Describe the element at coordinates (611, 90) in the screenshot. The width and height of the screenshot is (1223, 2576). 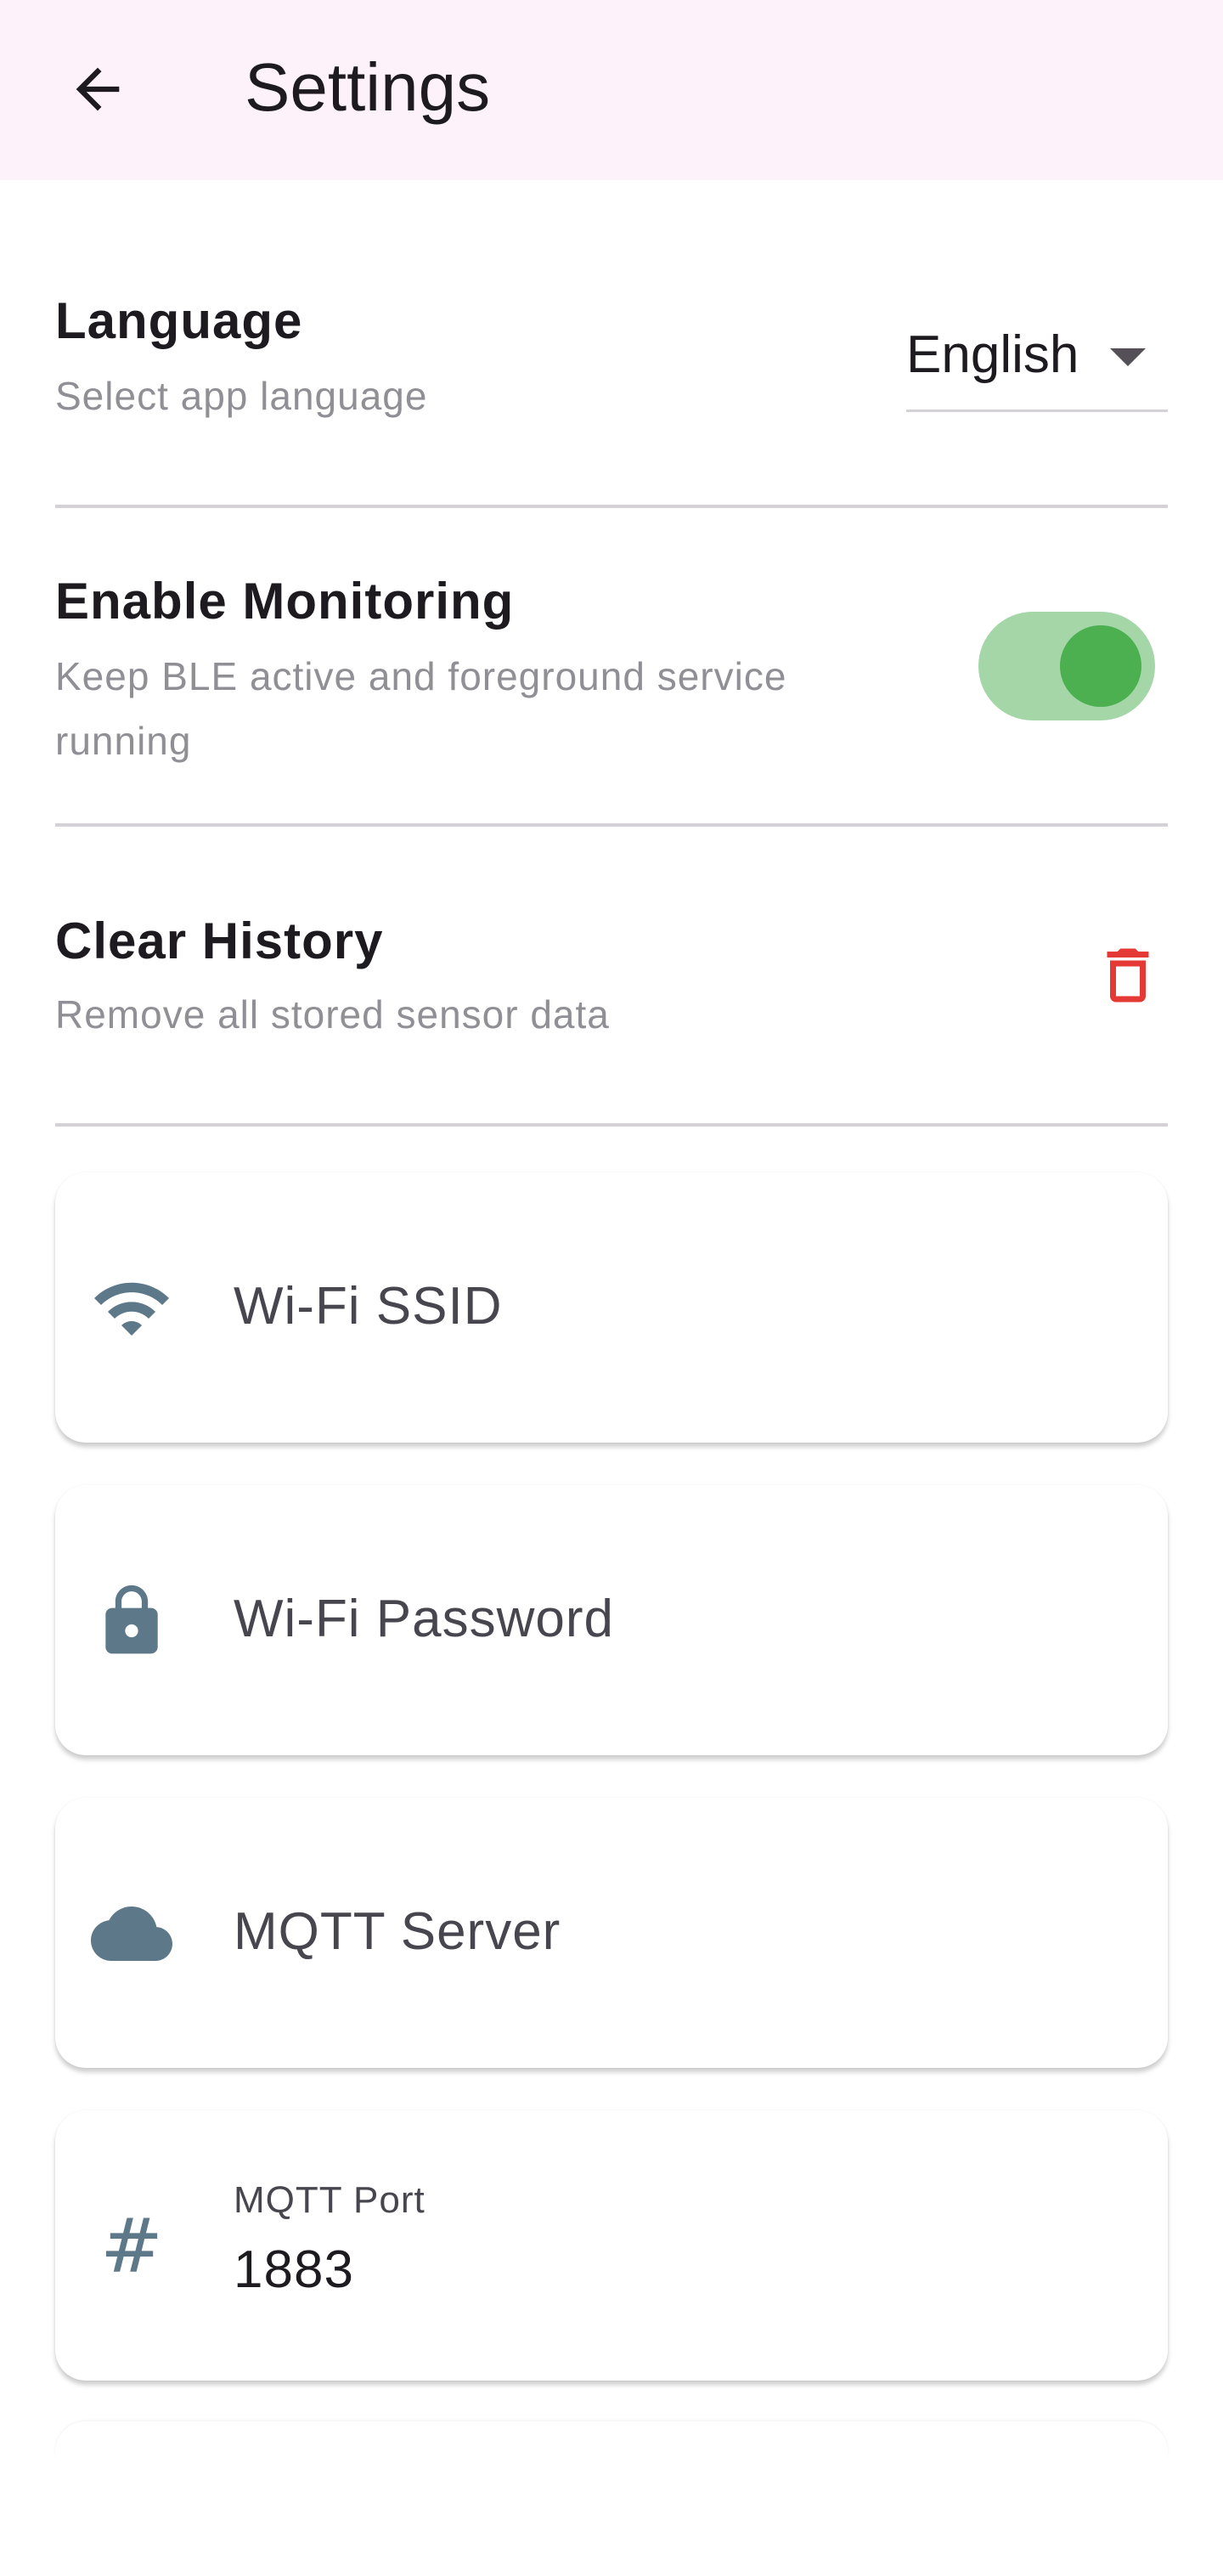
I see `app-bar: Settings` at that location.